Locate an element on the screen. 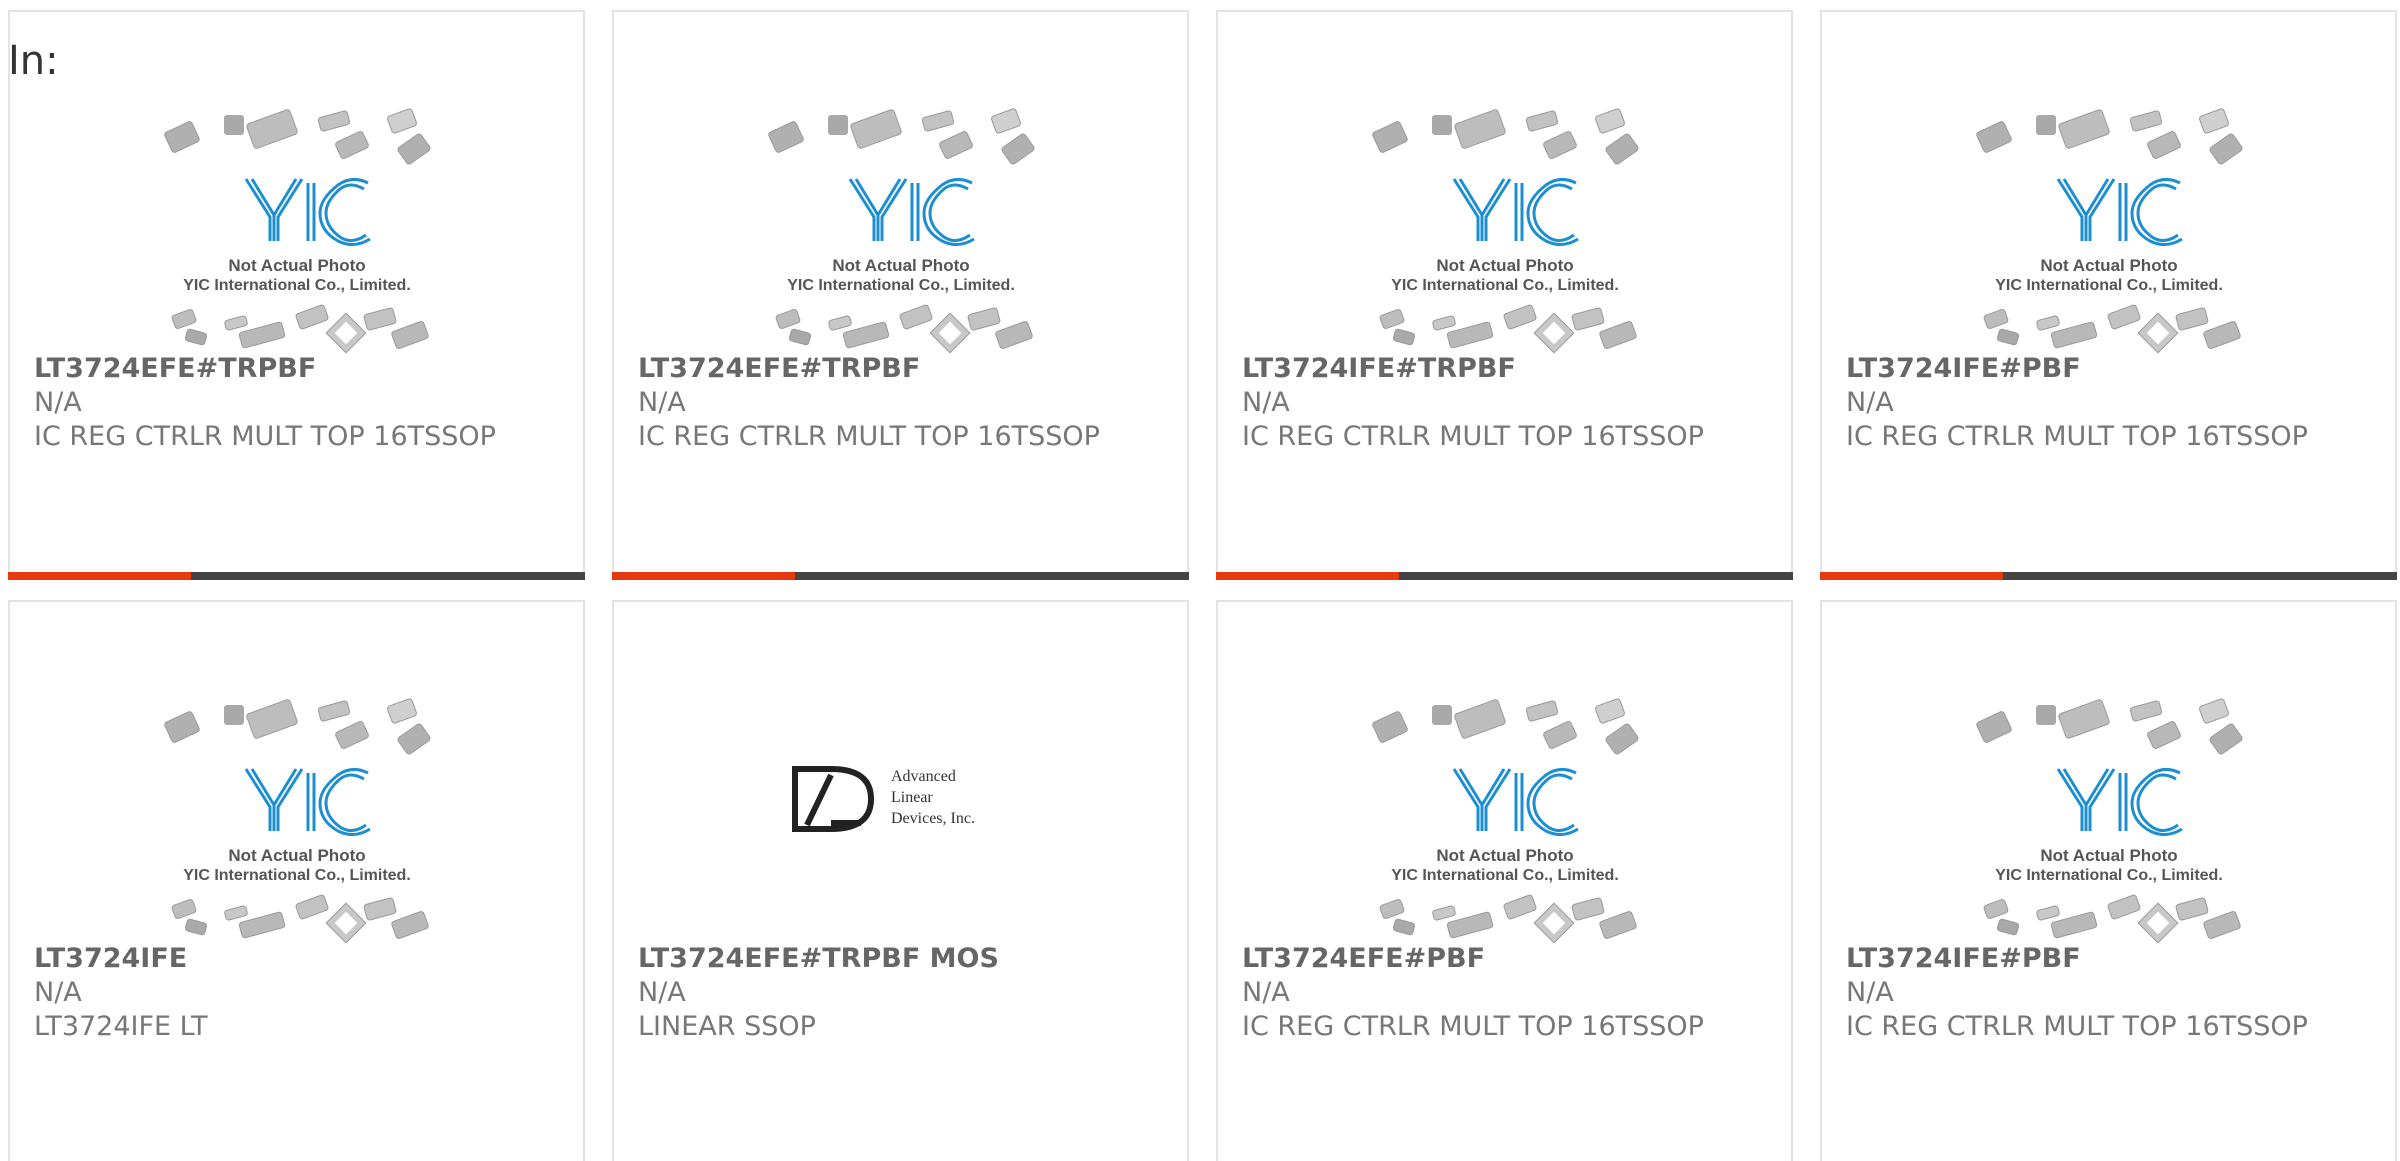  product-image: Advanced Linear Devices, Inc. is located at coordinates (900, 817).